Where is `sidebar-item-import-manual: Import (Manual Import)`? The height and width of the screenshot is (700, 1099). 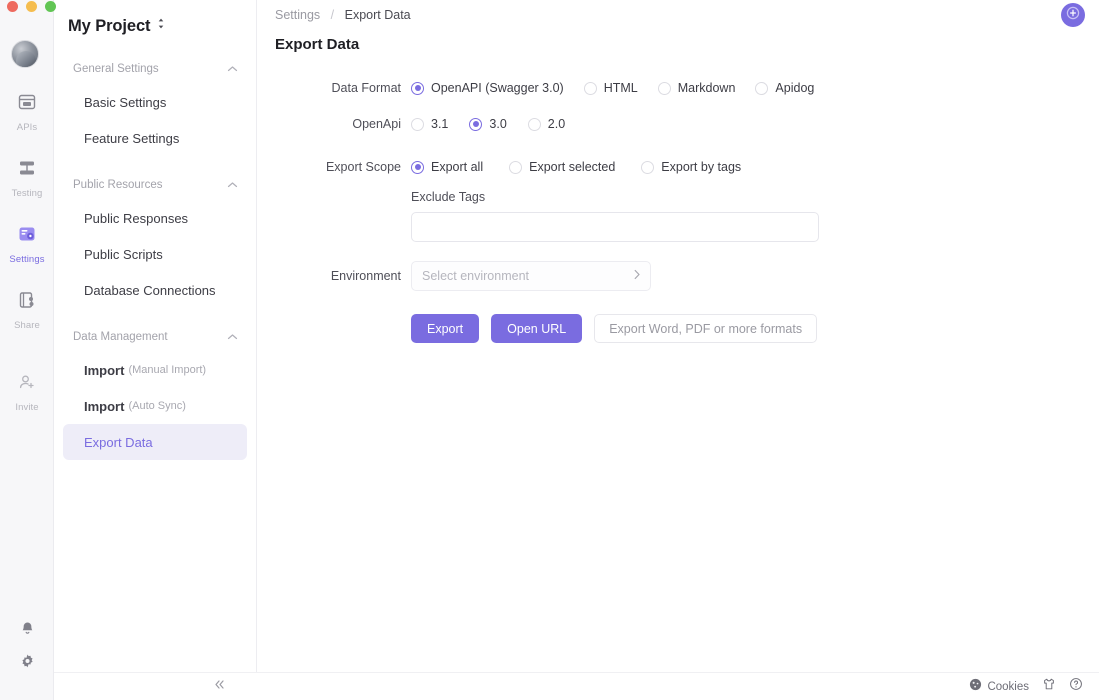
sidebar-item-import-manual: Import (Manual Import) is located at coordinates (155, 370).